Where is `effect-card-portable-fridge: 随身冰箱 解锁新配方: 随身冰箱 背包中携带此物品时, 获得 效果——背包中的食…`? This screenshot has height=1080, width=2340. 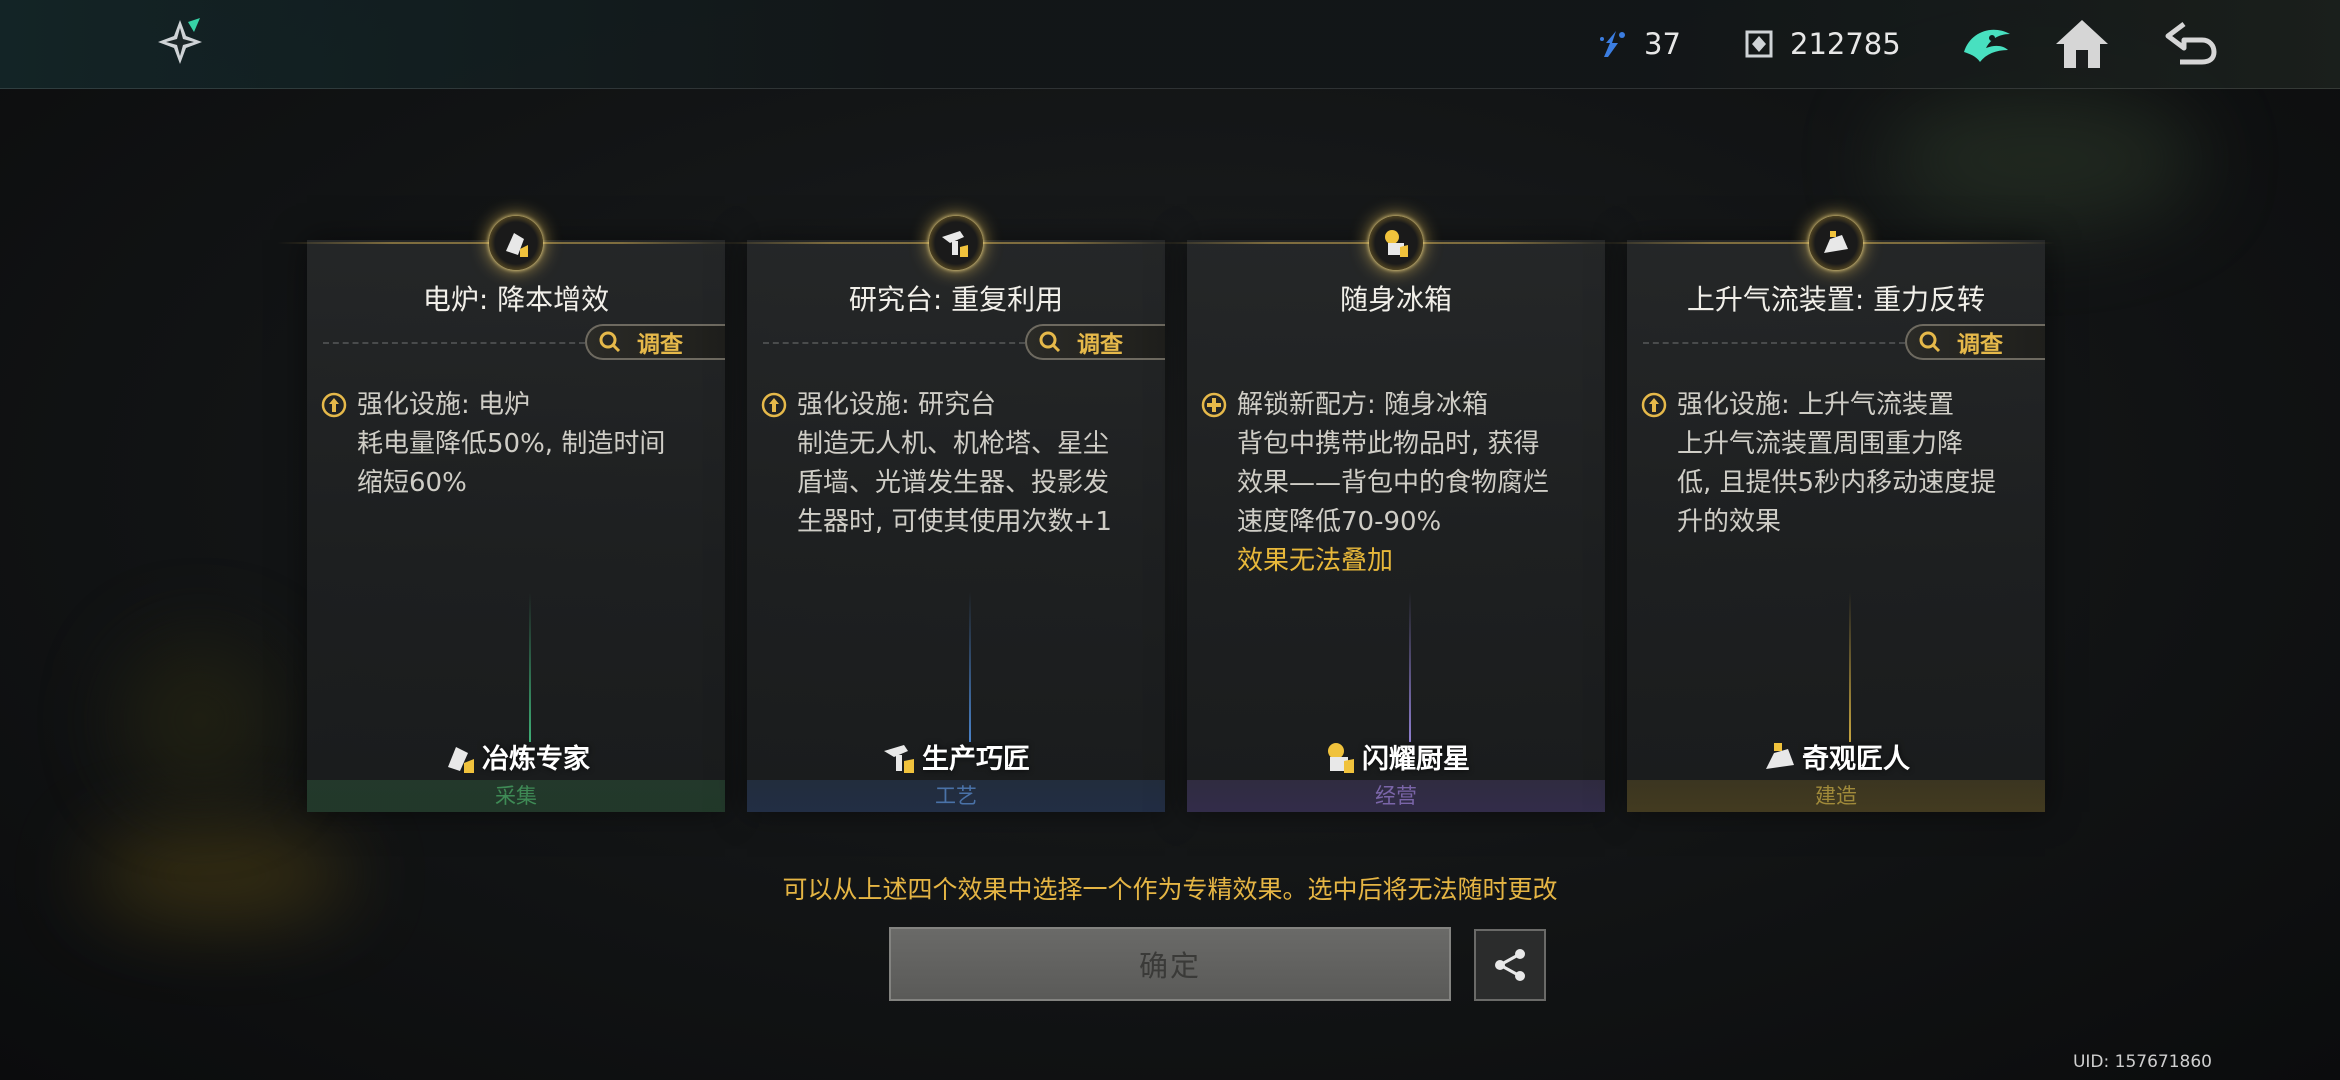
effect-card-portable-fridge: 随身冰箱 解锁新配方: 随身冰箱 背包中携带此物品时, 获得 效果——背包中的食… is located at coordinates (1386, 514).